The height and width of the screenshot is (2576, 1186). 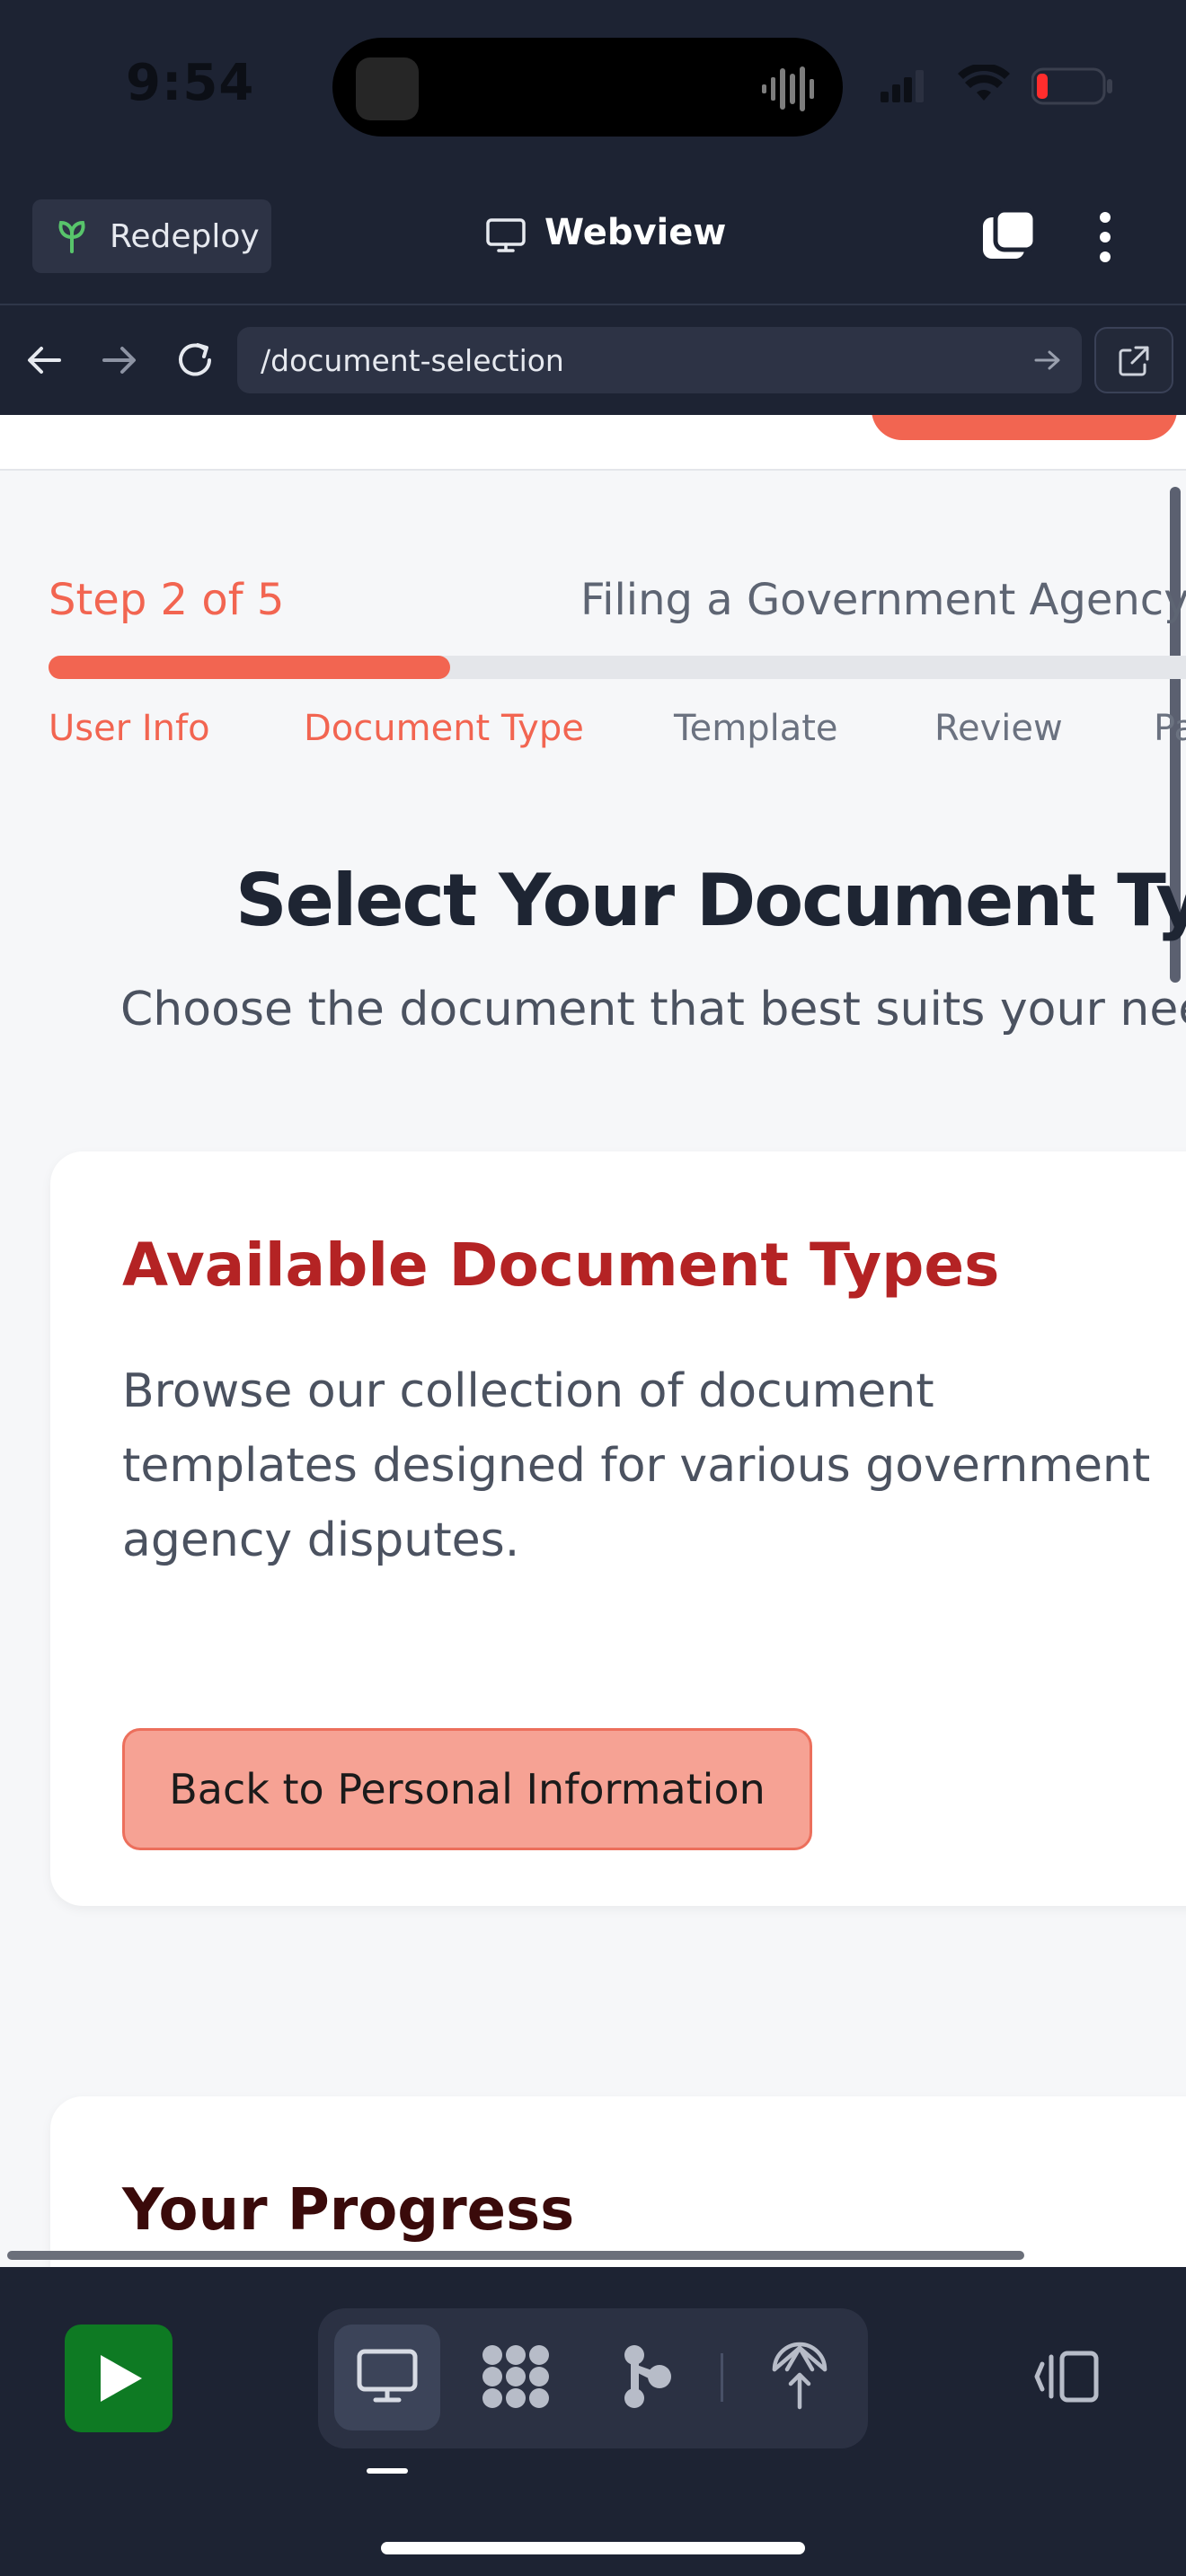 What do you see at coordinates (195, 360) in the screenshot?
I see `reload-icon` at bounding box center [195, 360].